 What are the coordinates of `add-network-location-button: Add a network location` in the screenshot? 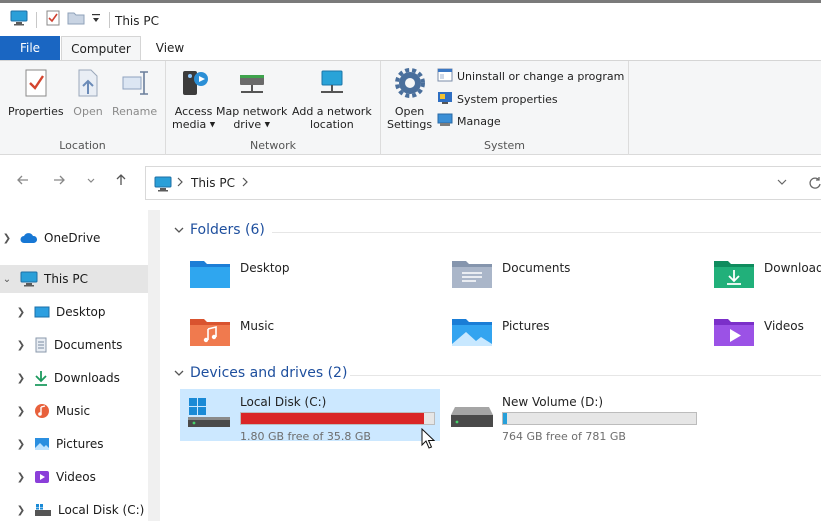 It's located at (332, 99).